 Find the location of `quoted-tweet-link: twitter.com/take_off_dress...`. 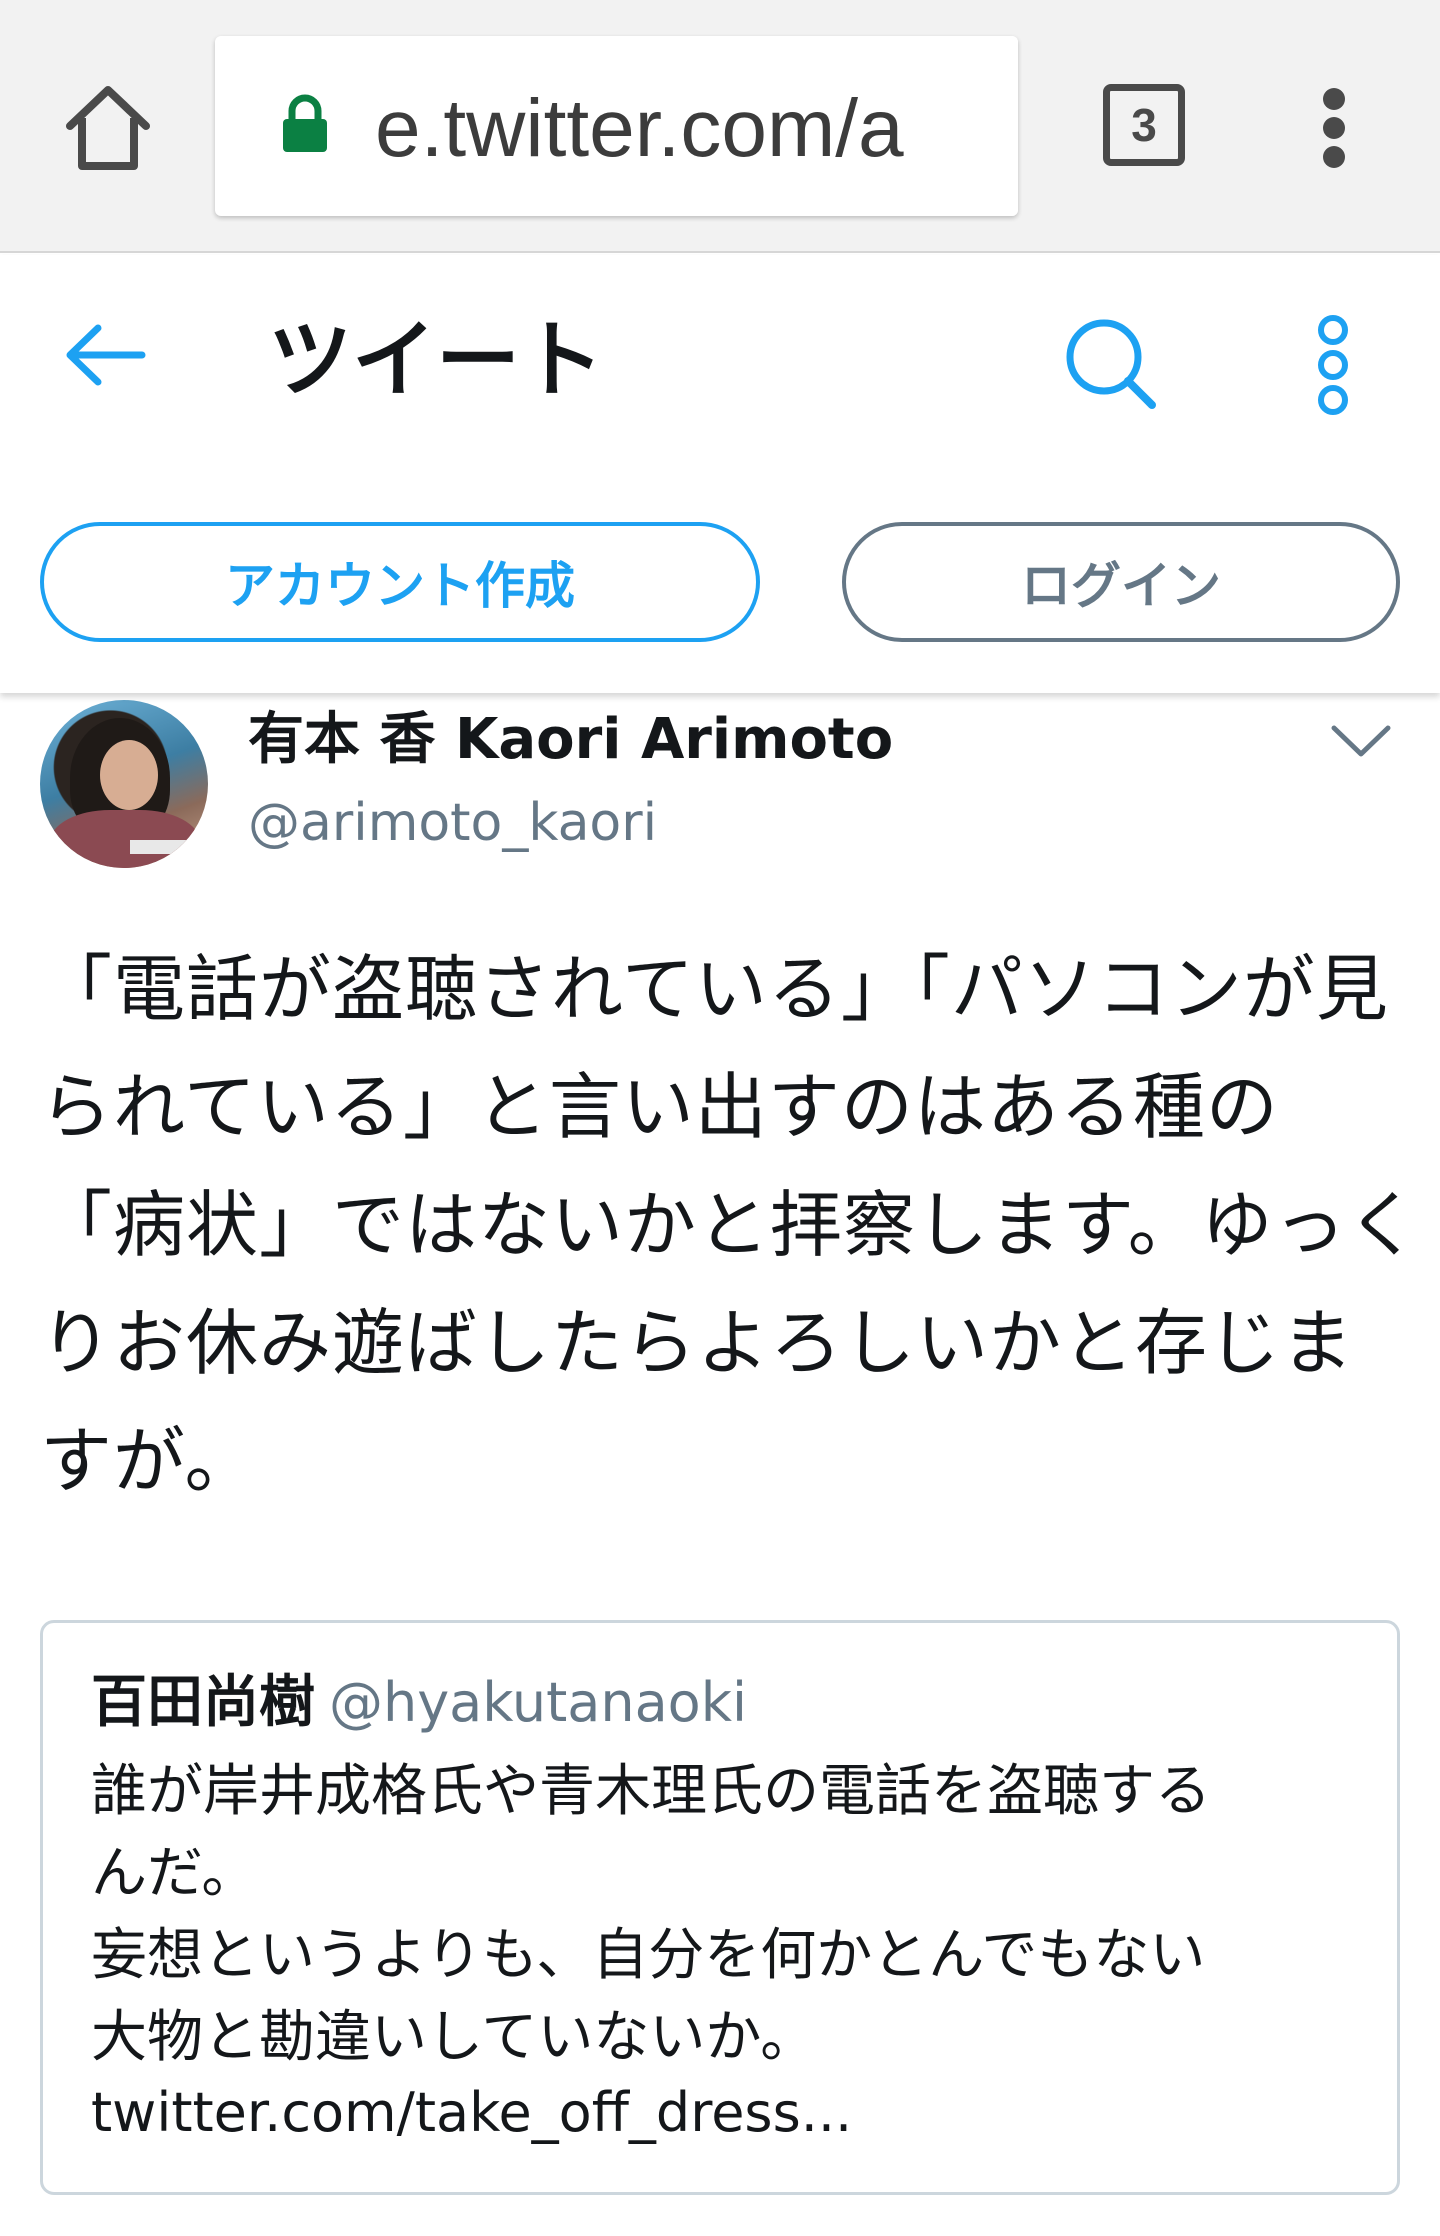

quoted-tweet-link: twitter.com/take_off_dress... is located at coordinates (471, 2113).